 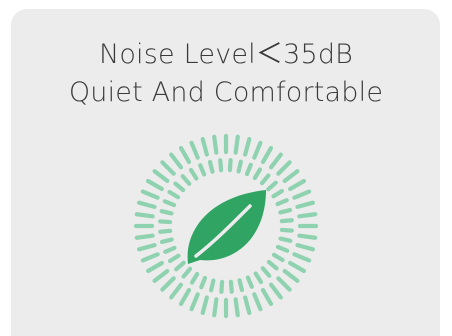 What do you see at coordinates (226, 92) in the screenshot?
I see `quiet-comfortable-subheading: Quiet And Comfortable` at bounding box center [226, 92].